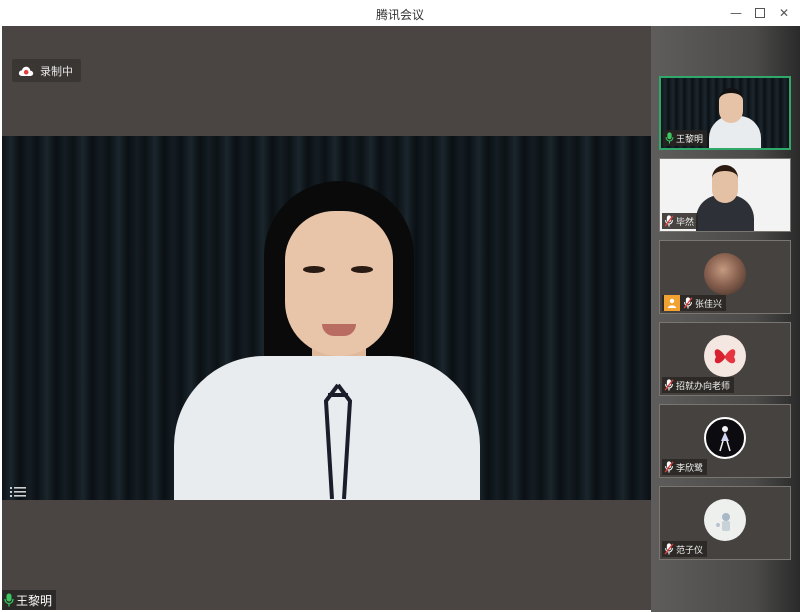 This screenshot has height=612, width=800. Describe the element at coordinates (685, 222) in the screenshot. I see `participant-name: 毕然` at that location.